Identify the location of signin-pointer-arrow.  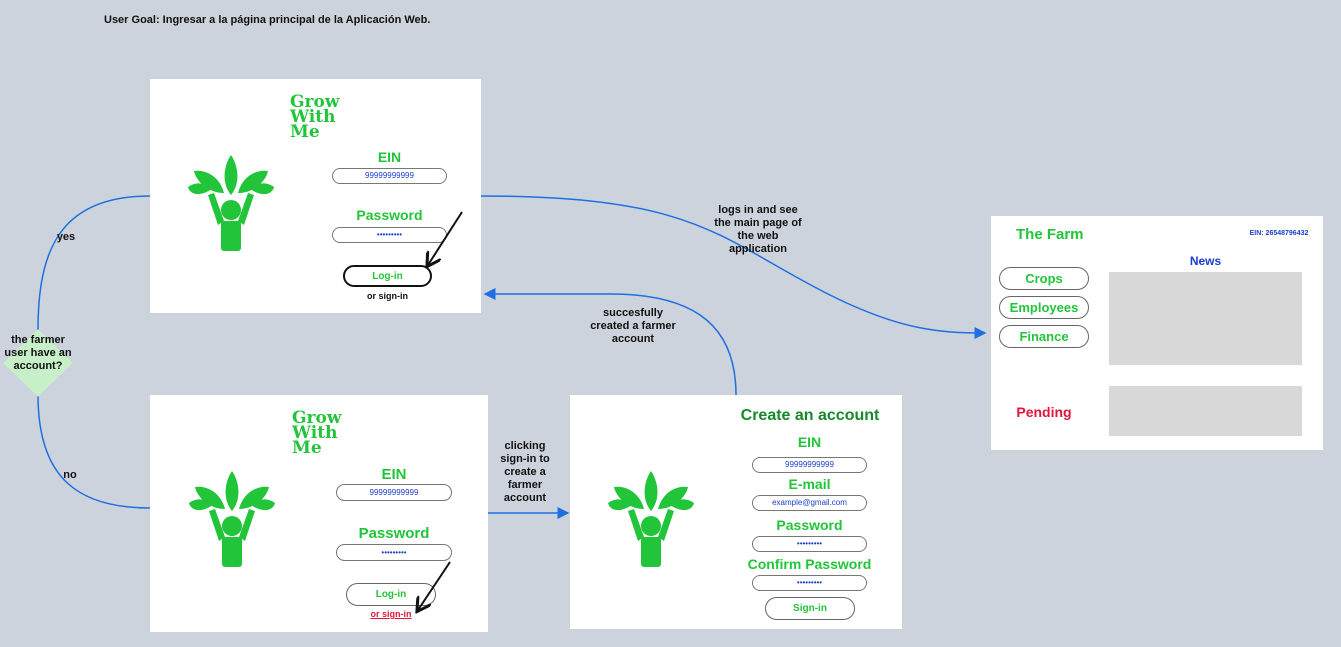
(434, 585).